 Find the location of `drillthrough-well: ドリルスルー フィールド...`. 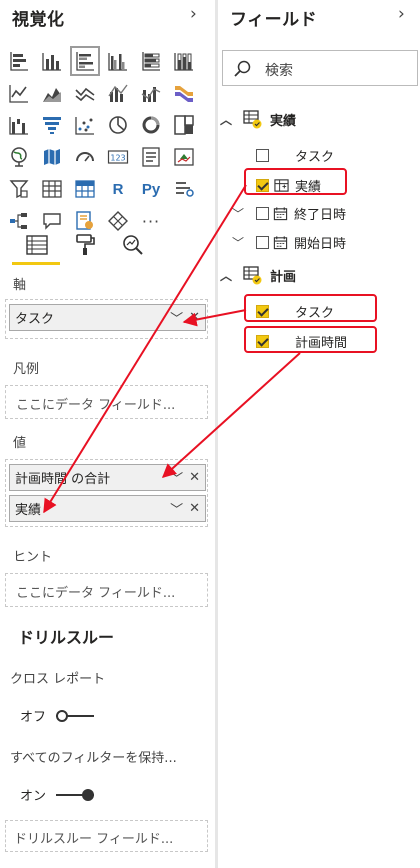

drillthrough-well: ドリルスルー フィールド... is located at coordinates (106, 836).